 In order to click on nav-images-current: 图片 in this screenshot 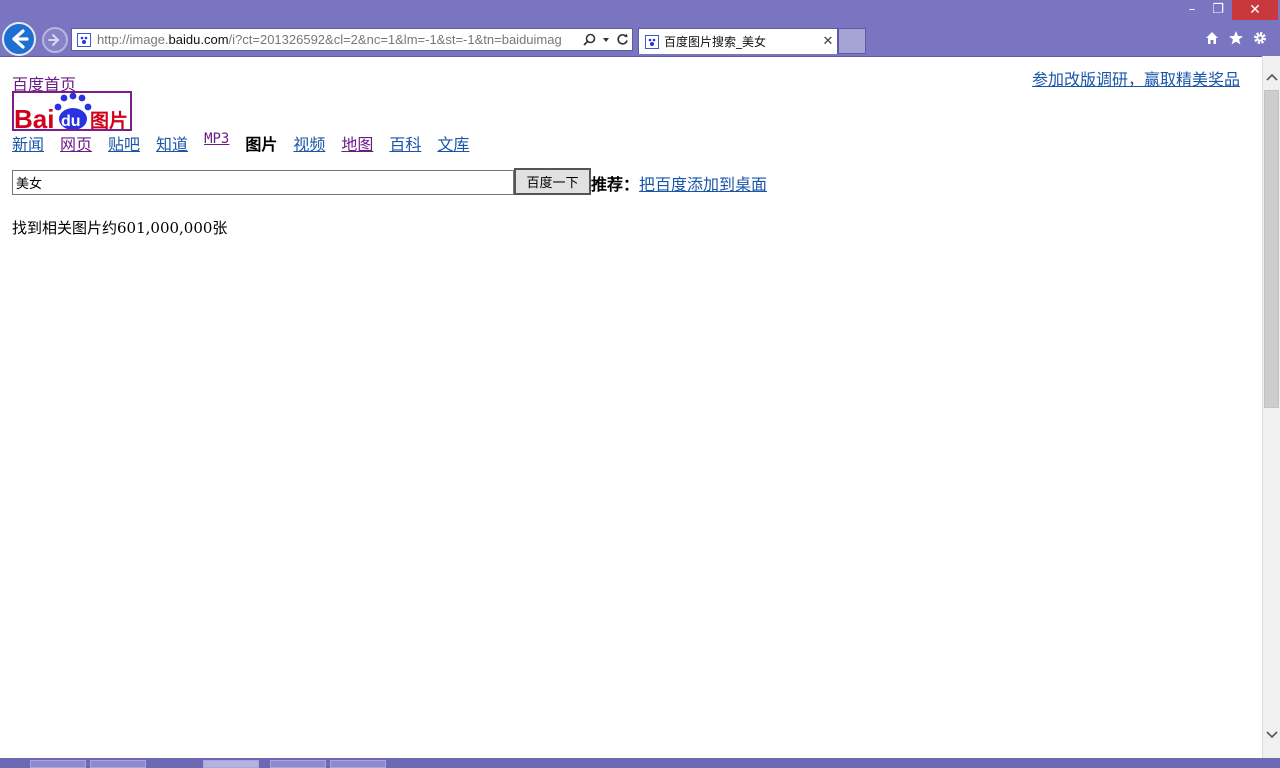, I will do `click(261, 144)`.